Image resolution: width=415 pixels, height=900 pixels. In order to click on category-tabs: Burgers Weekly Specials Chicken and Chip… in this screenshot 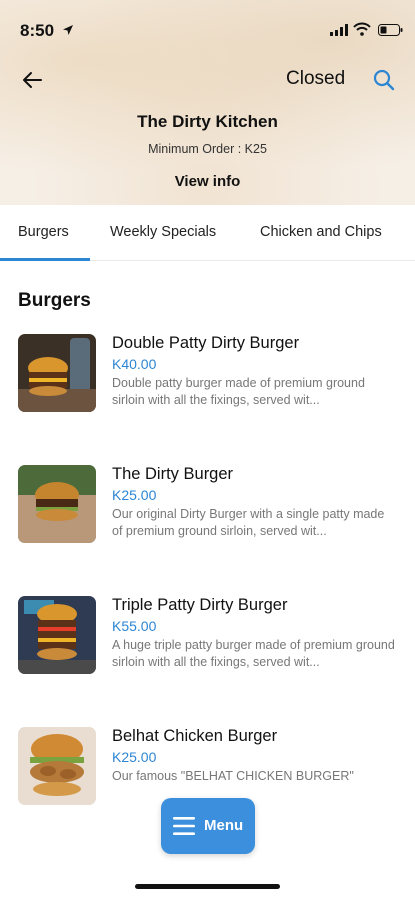, I will do `click(207, 233)`.